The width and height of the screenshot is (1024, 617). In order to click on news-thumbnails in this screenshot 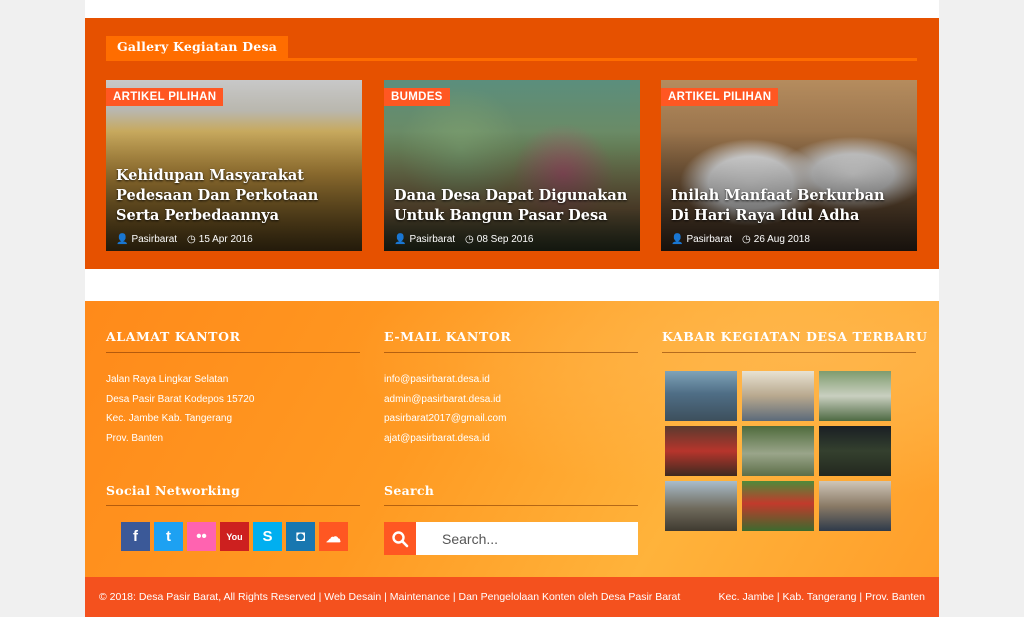, I will do `click(778, 451)`.